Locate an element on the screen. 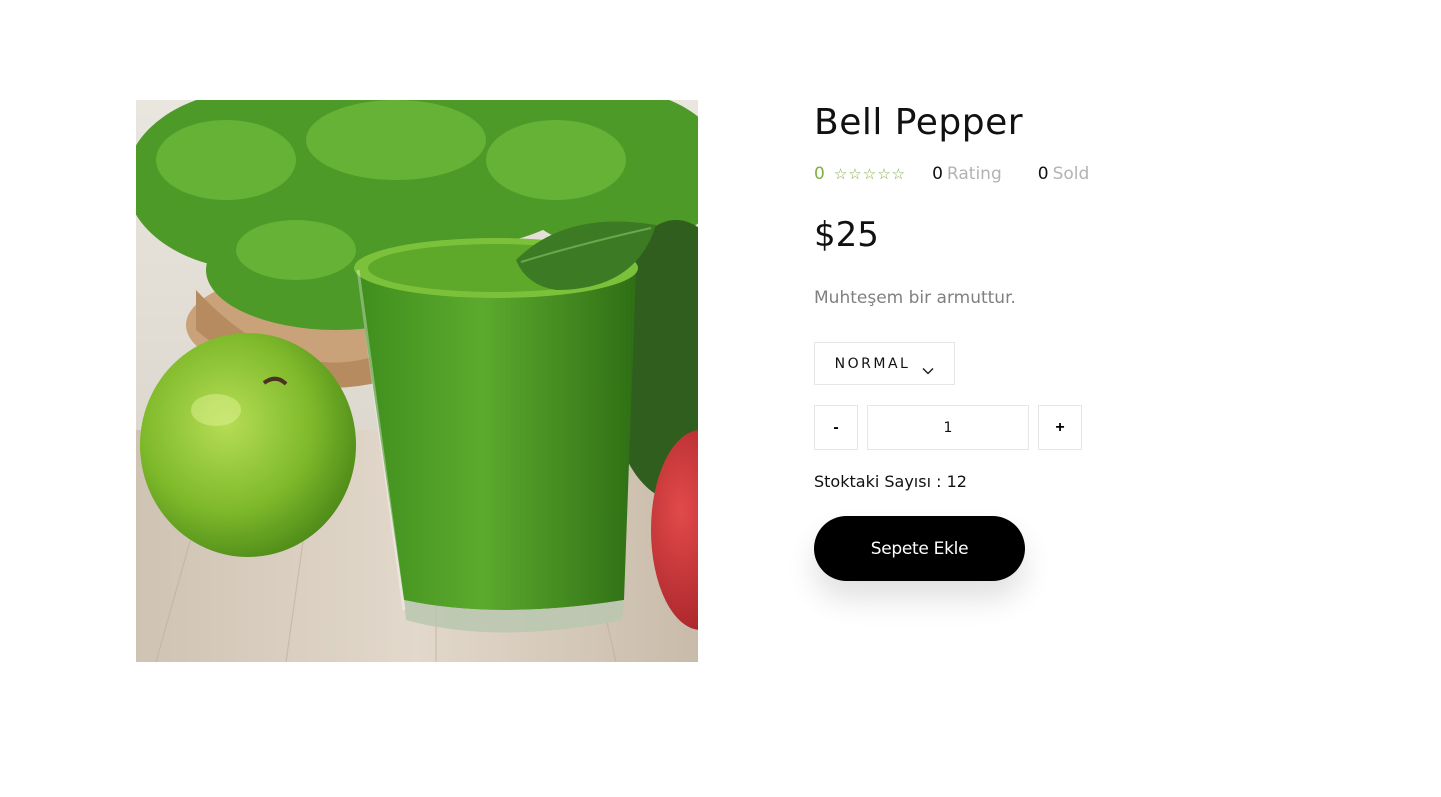  product-price: $25 is located at coordinates (846, 235).